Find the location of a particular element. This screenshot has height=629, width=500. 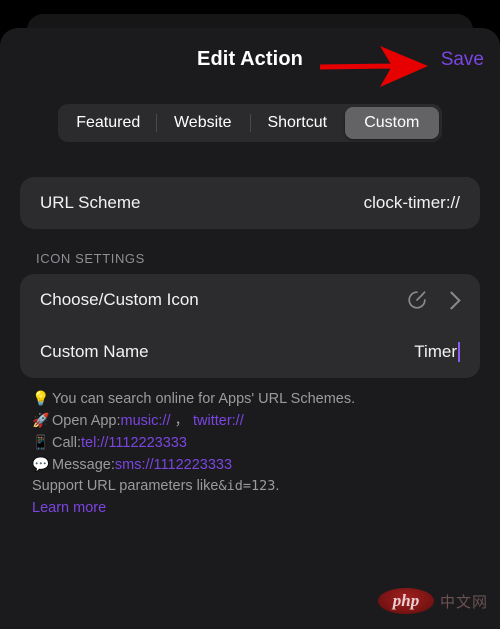

mobile-phone-icon: 📱 is located at coordinates (41, 442).